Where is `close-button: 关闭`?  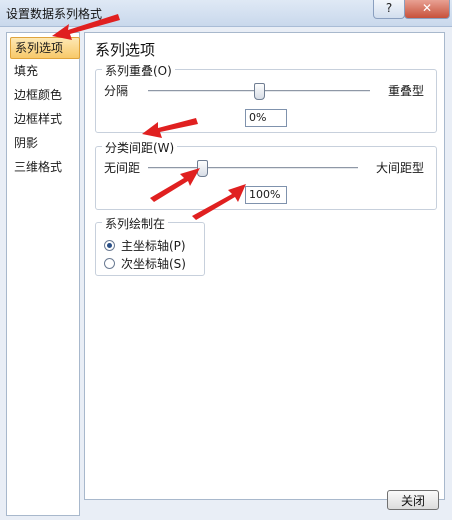 close-button: 关闭 is located at coordinates (413, 500).